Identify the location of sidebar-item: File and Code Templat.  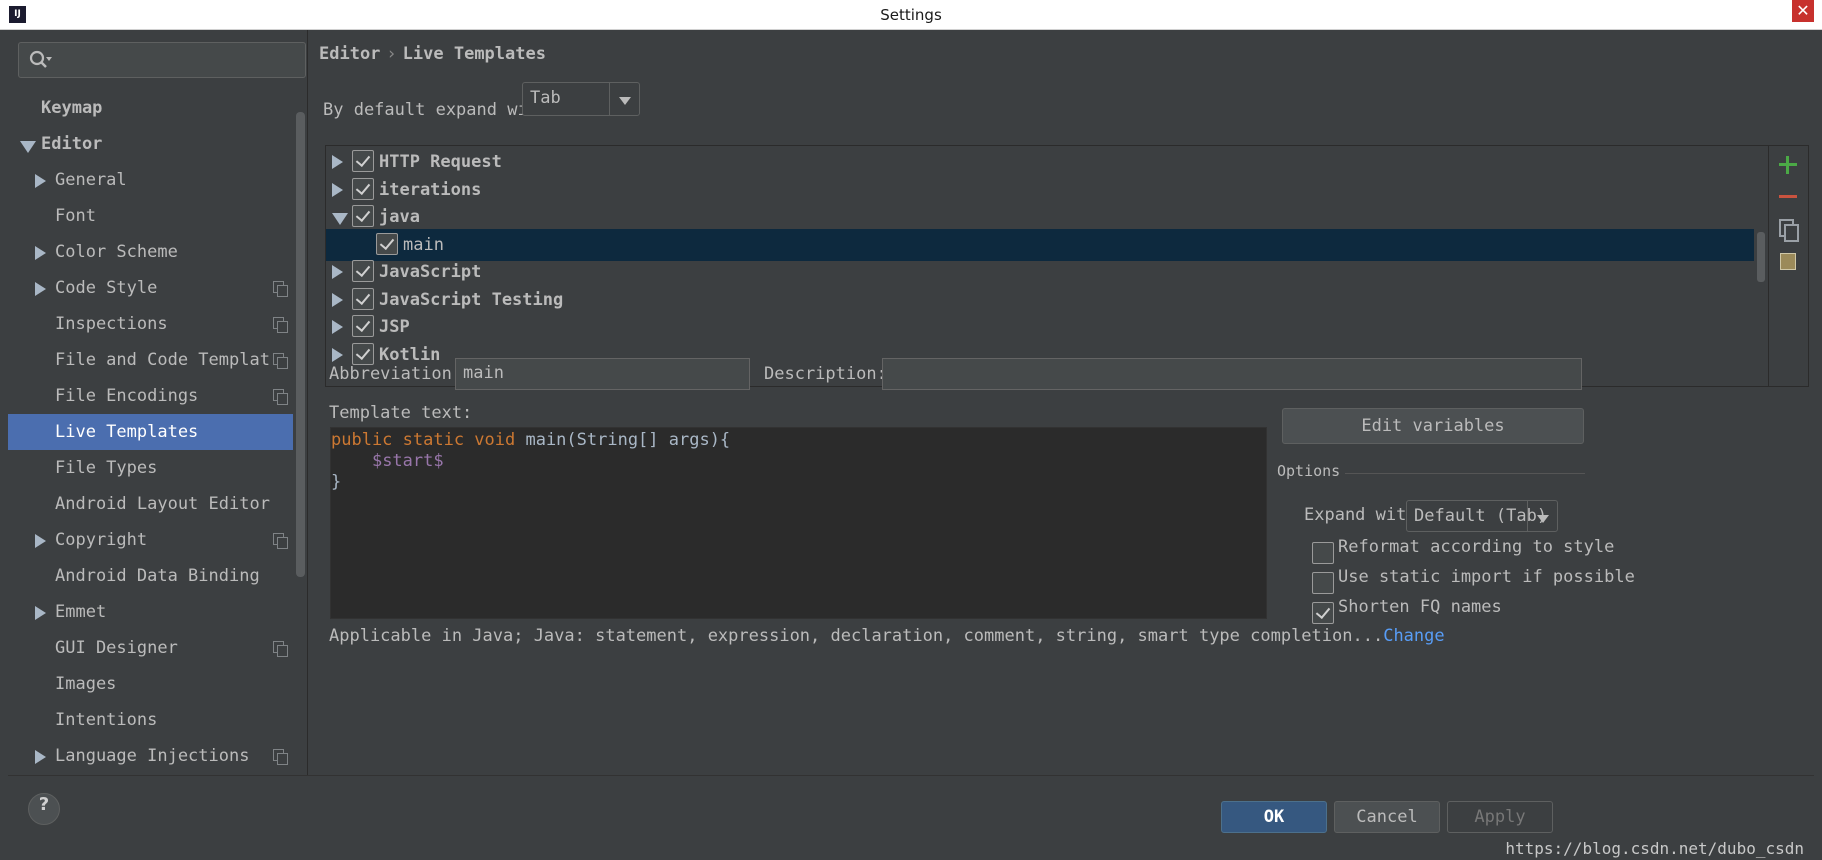
(153, 360).